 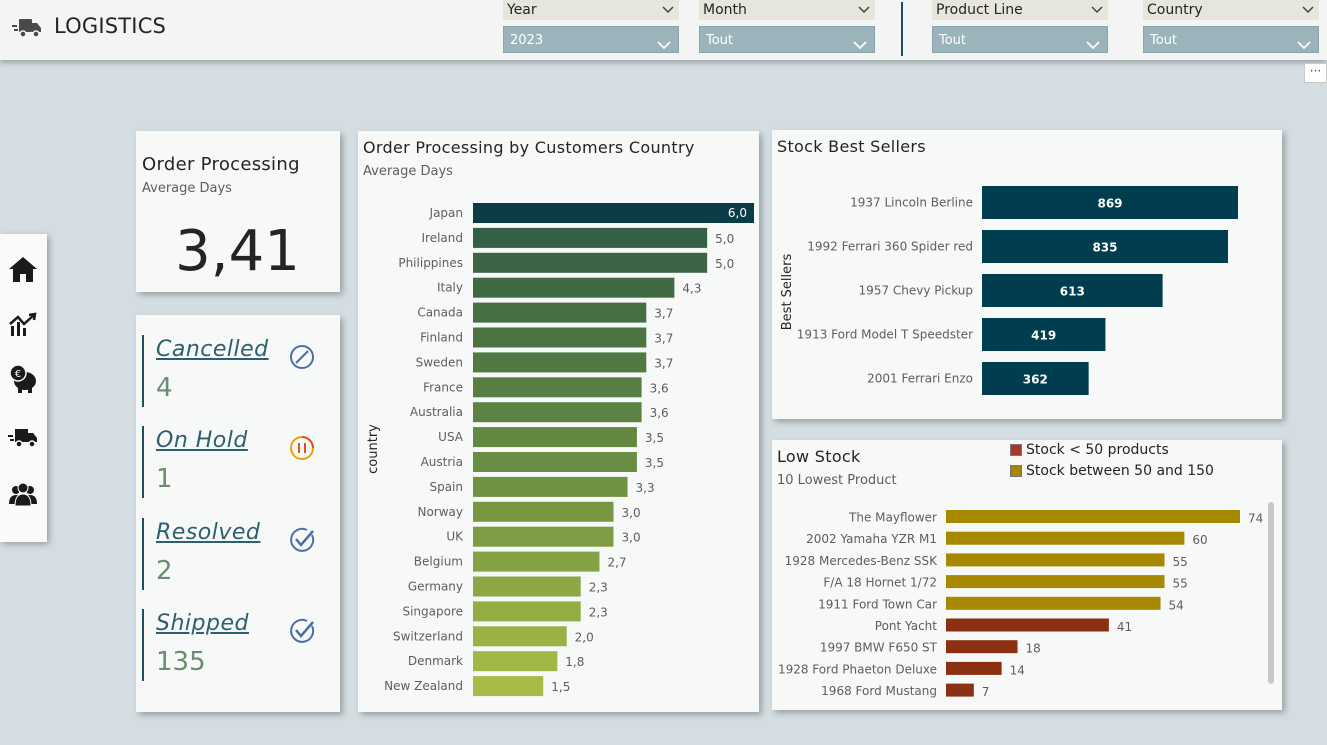 What do you see at coordinates (916, 291) in the screenshot?
I see `category-label: 1957 Chevy Pickup` at bounding box center [916, 291].